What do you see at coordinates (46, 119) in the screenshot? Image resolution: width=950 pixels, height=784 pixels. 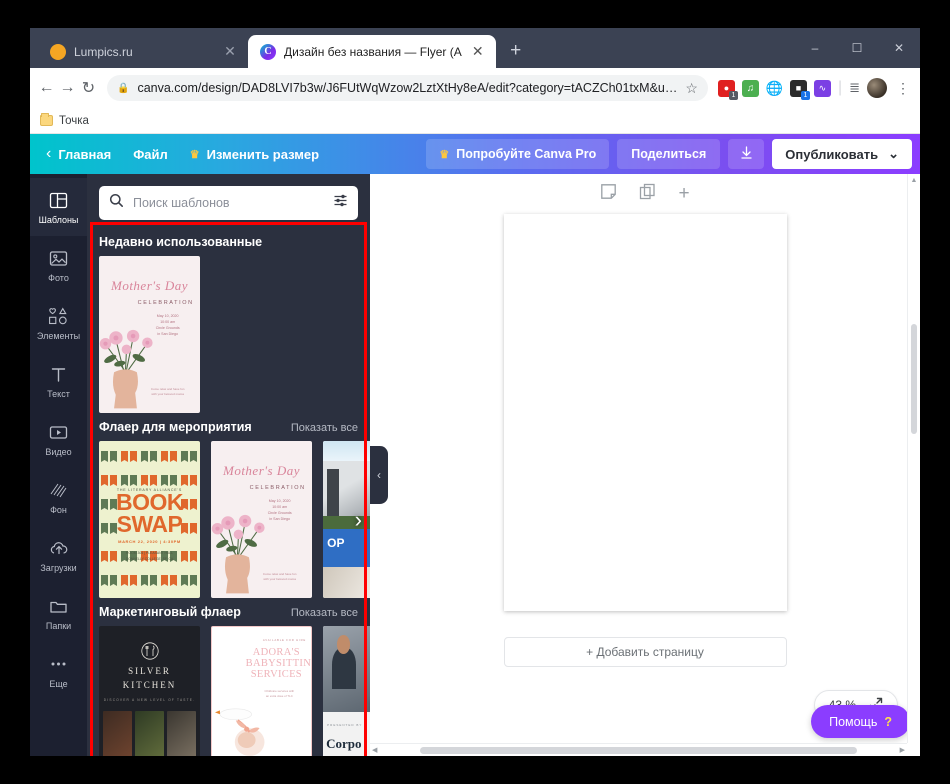 I see `folder-icon` at bounding box center [46, 119].